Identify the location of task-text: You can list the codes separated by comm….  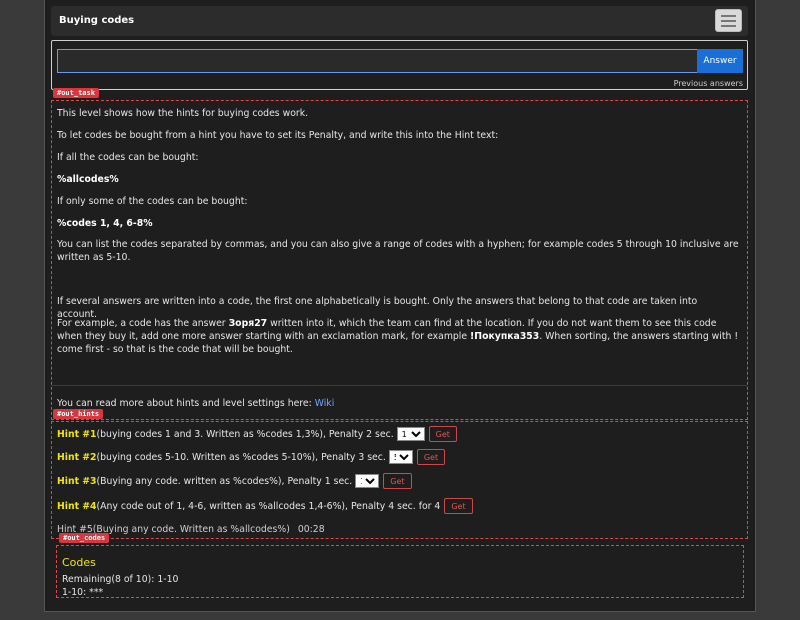
(398, 251).